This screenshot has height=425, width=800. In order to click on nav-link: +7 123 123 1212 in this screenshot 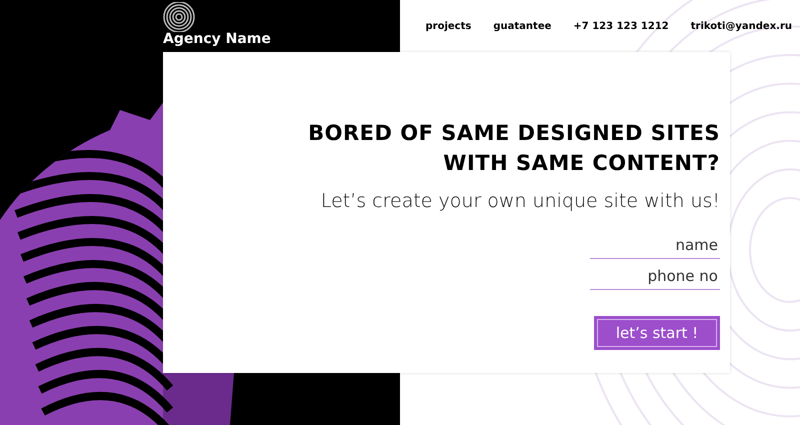, I will do `click(621, 26)`.